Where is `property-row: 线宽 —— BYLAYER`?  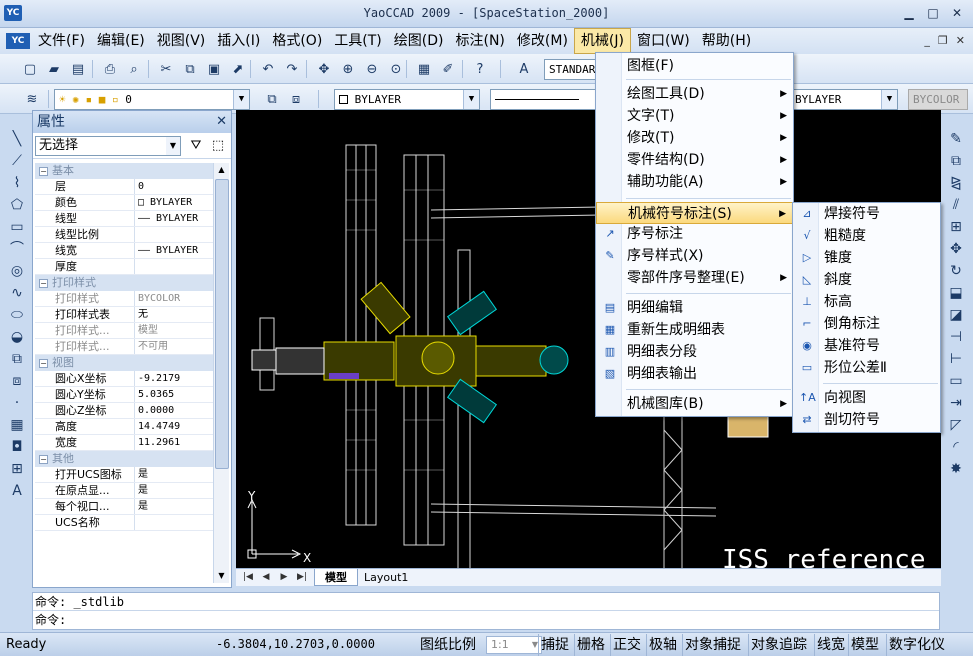
property-row: 线宽 —— BYLAYER is located at coordinates (124, 251).